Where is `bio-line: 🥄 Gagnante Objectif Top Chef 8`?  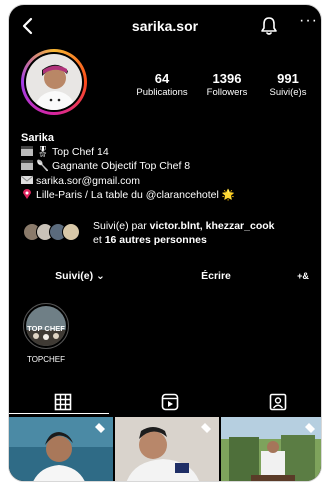 bio-line: 🥄 Gagnante Objectif Top Chef 8 is located at coordinates (166, 166).